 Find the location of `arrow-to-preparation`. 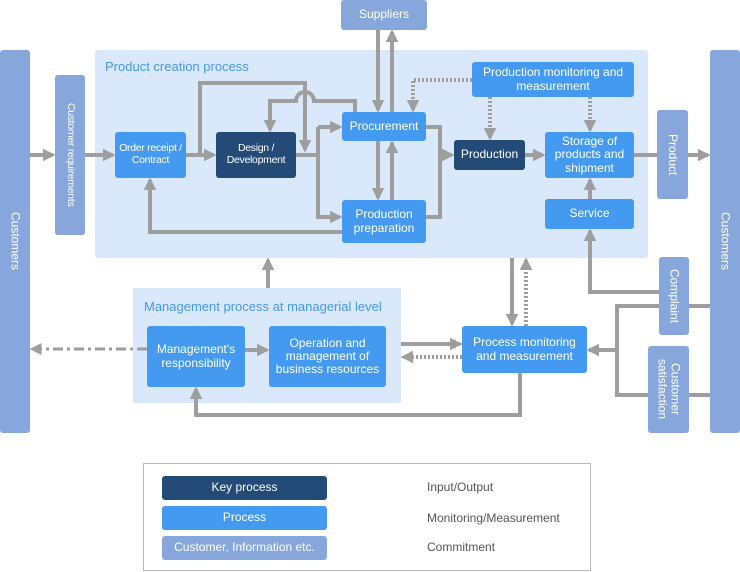

arrow-to-preparation is located at coordinates (329, 189).